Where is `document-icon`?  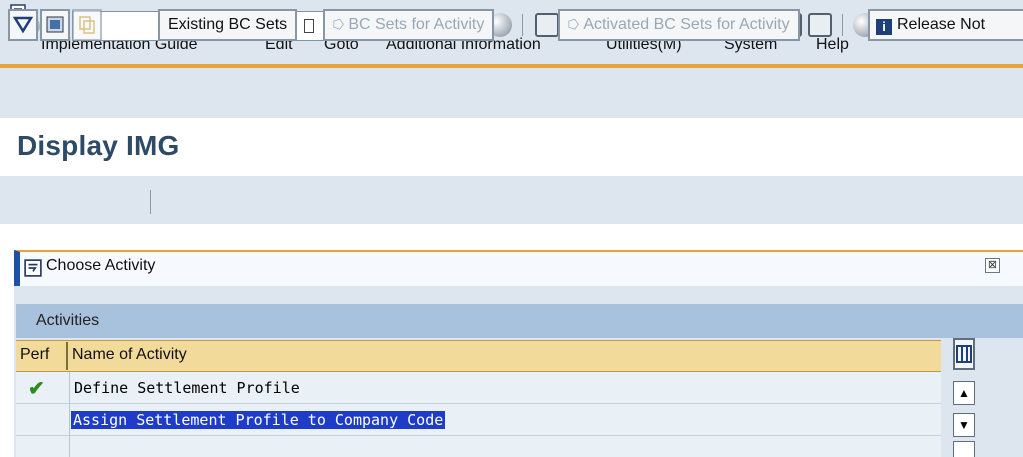
document-icon is located at coordinates (55, 24).